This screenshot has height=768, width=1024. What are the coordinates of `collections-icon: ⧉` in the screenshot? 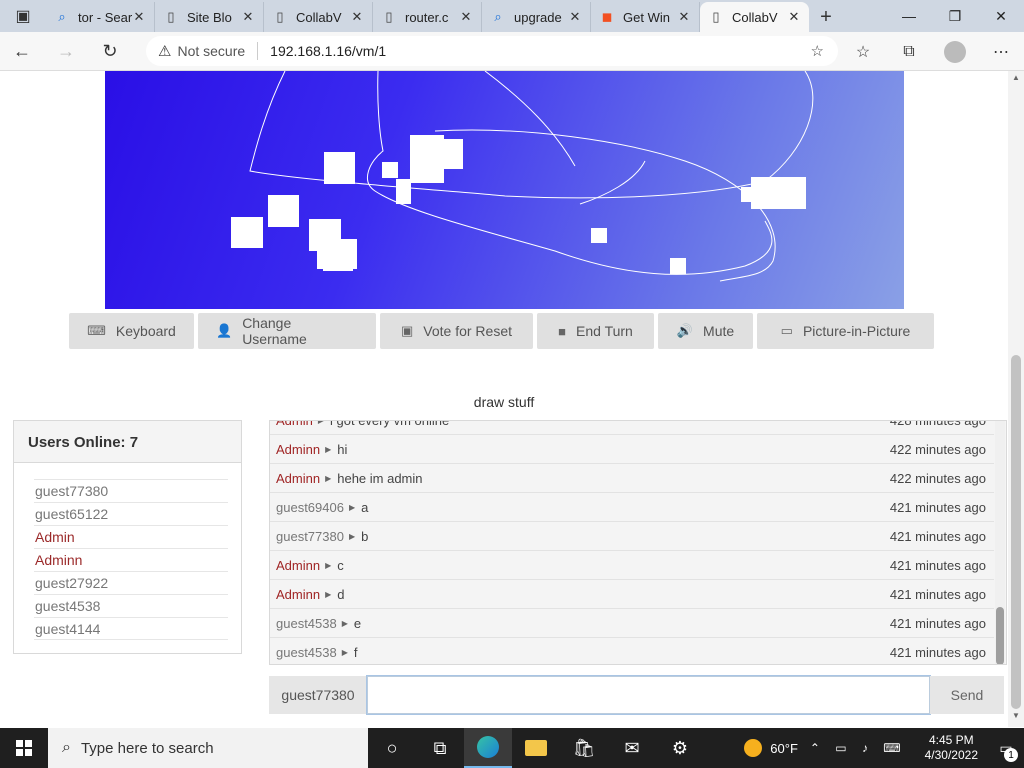 It's located at (909, 51).